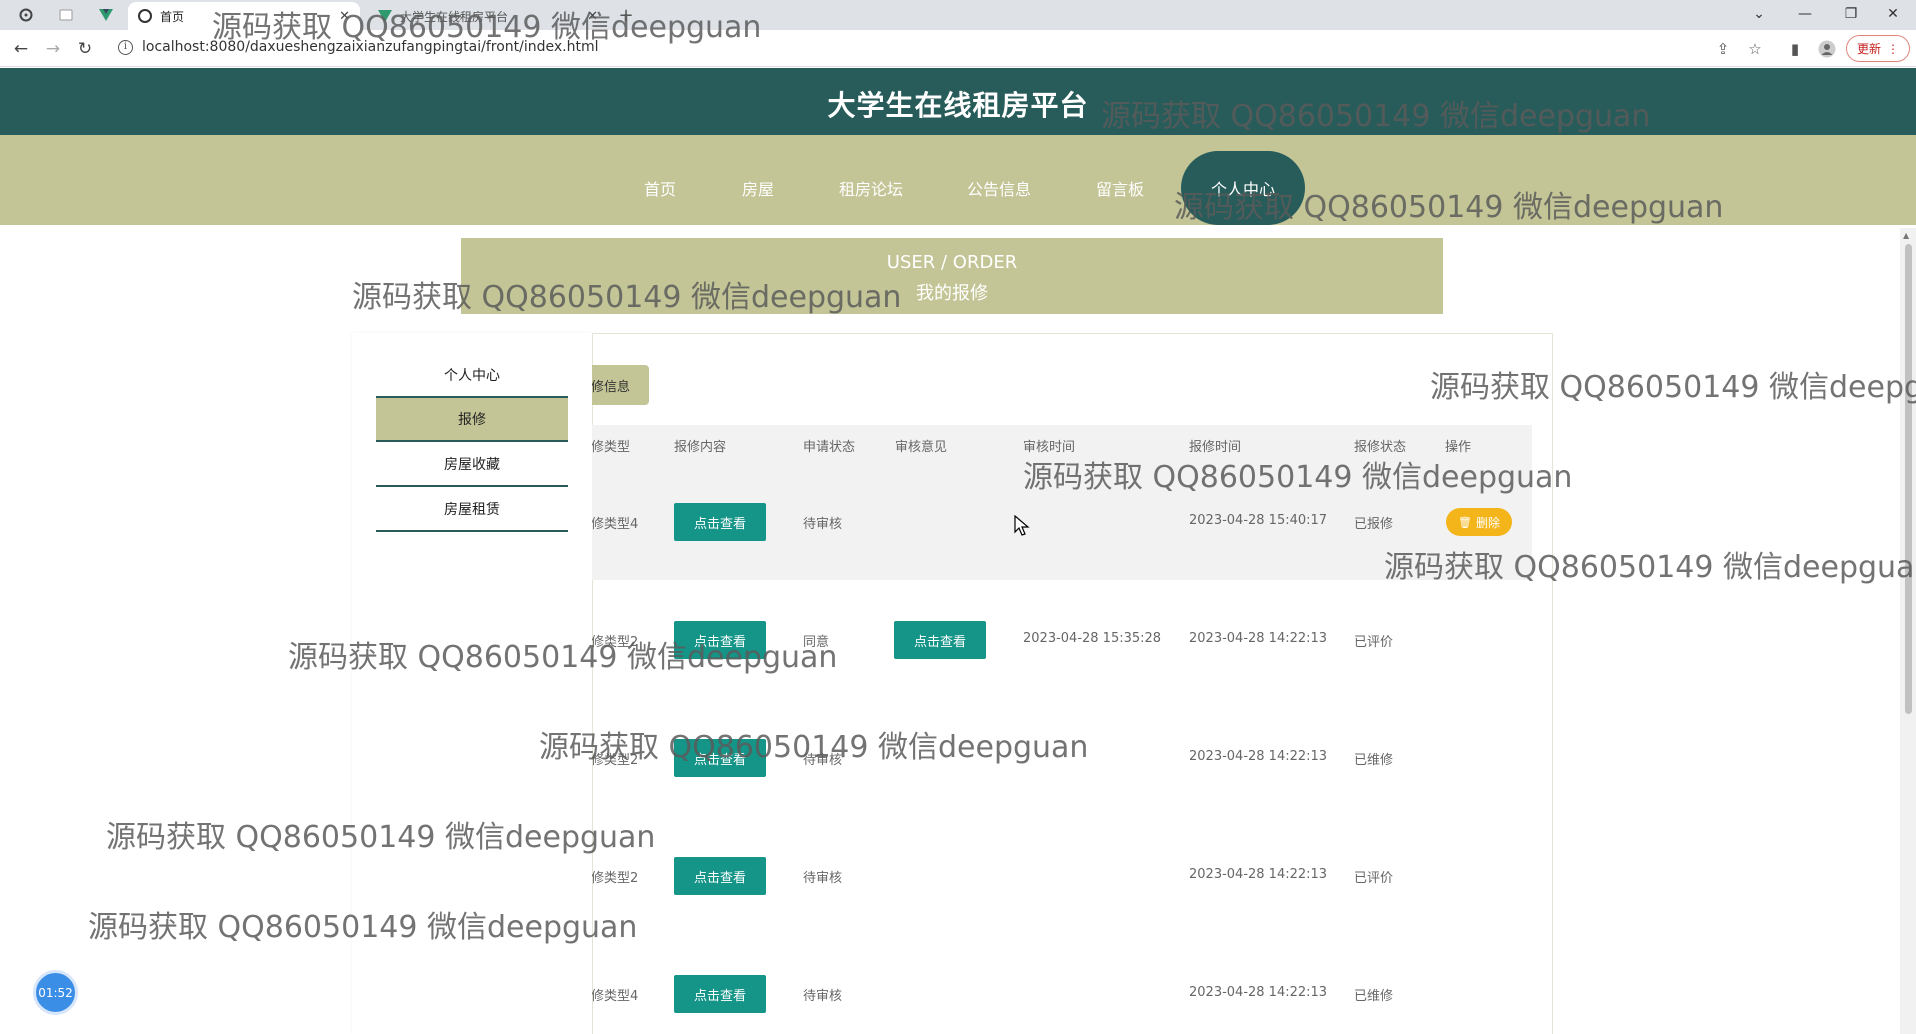 The width and height of the screenshot is (1916, 1034). What do you see at coordinates (952, 293) in the screenshot?
I see `banner-title: 我的报修` at bounding box center [952, 293].